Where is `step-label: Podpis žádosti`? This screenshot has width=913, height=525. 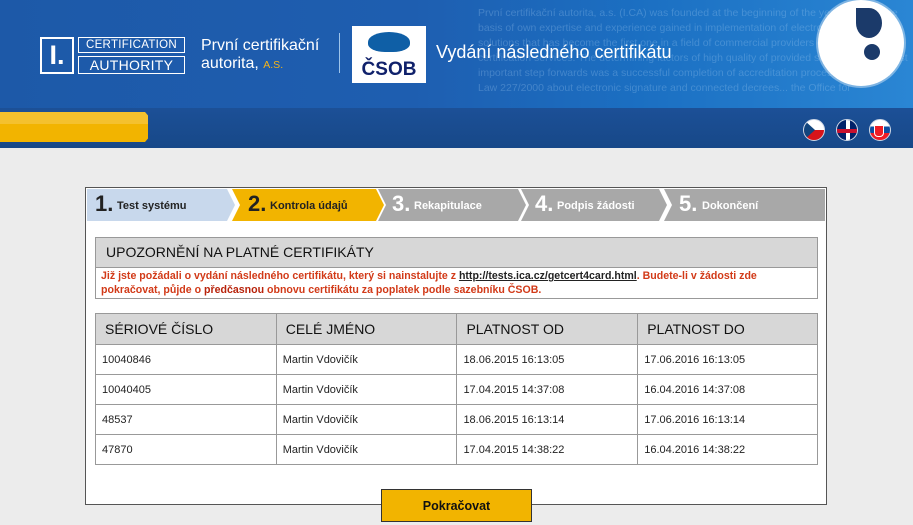
step-label: Podpis žádosti is located at coordinates (596, 206).